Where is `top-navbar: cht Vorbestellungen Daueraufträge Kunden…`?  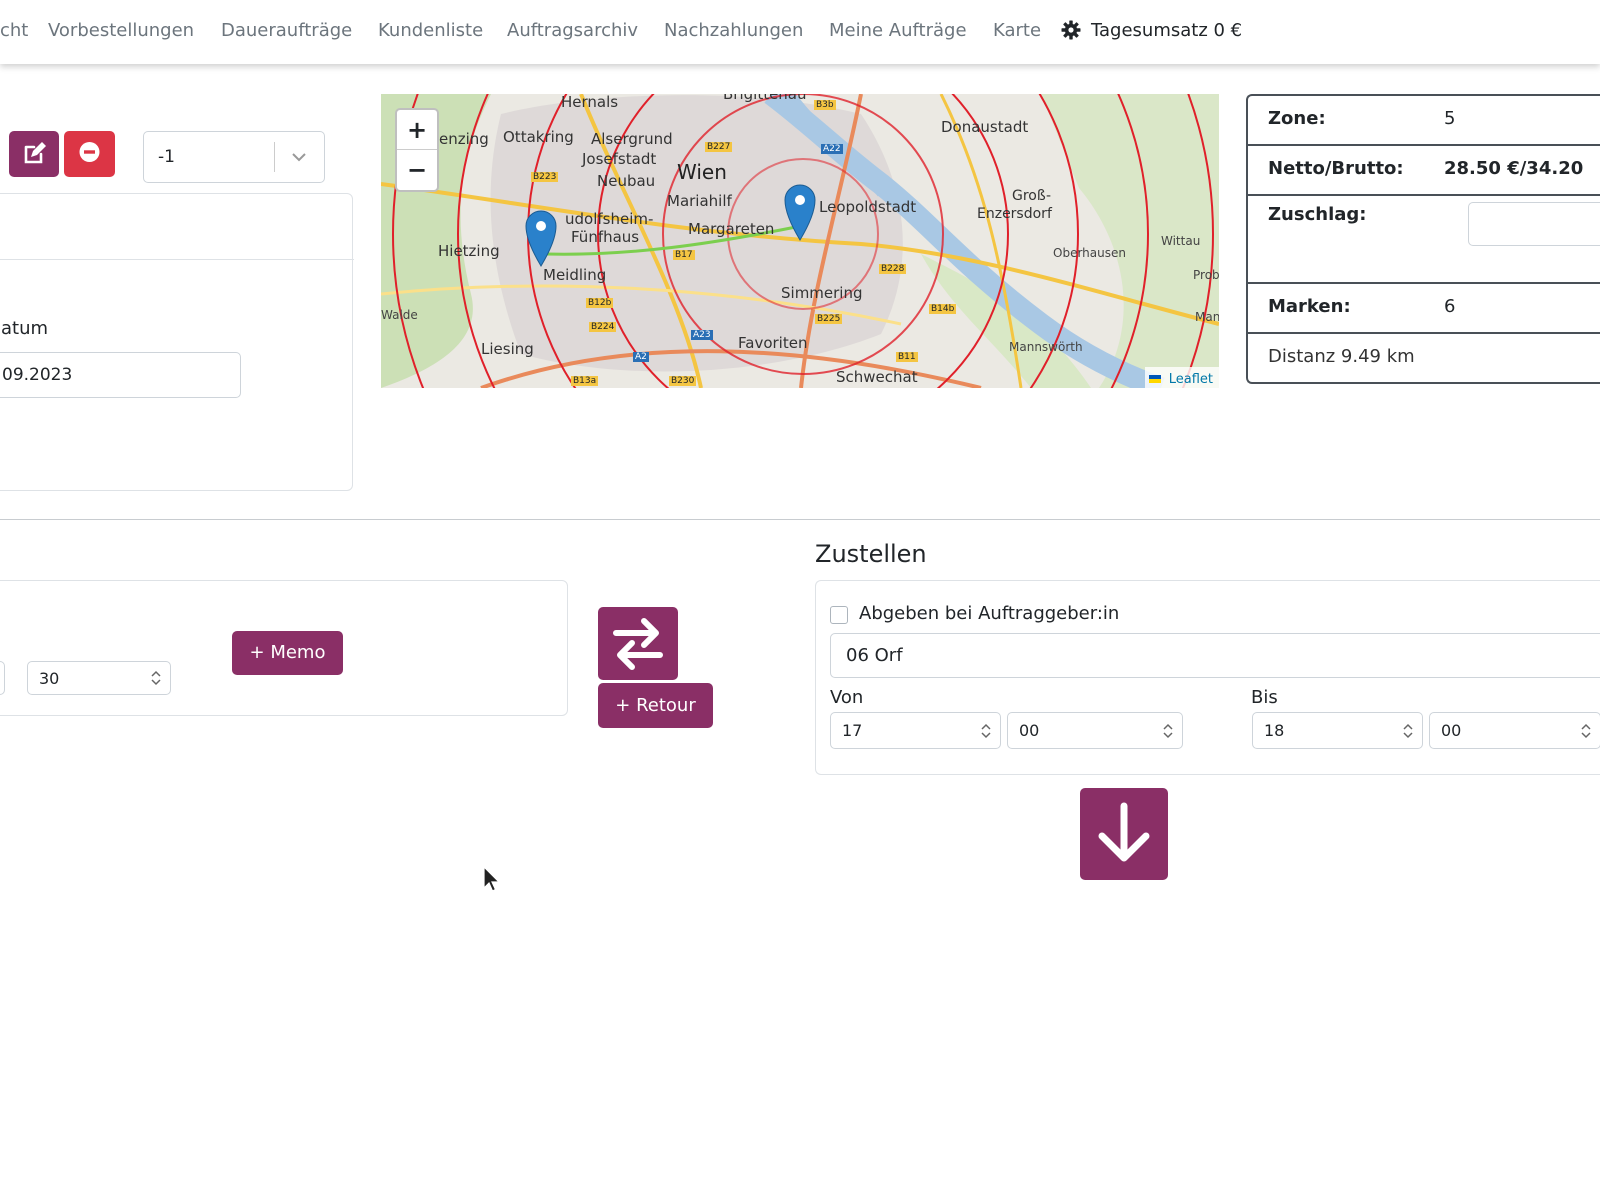 top-navbar: cht Vorbestellungen Daueraufträge Kunden… is located at coordinates (800, 32).